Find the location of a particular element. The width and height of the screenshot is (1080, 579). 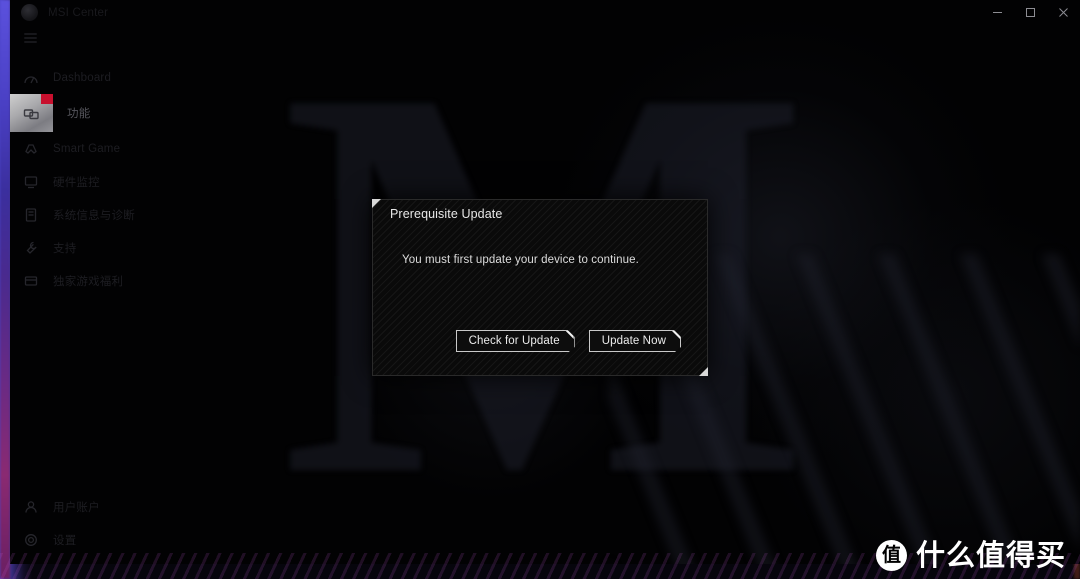

user-account-icon is located at coordinates (31, 507).